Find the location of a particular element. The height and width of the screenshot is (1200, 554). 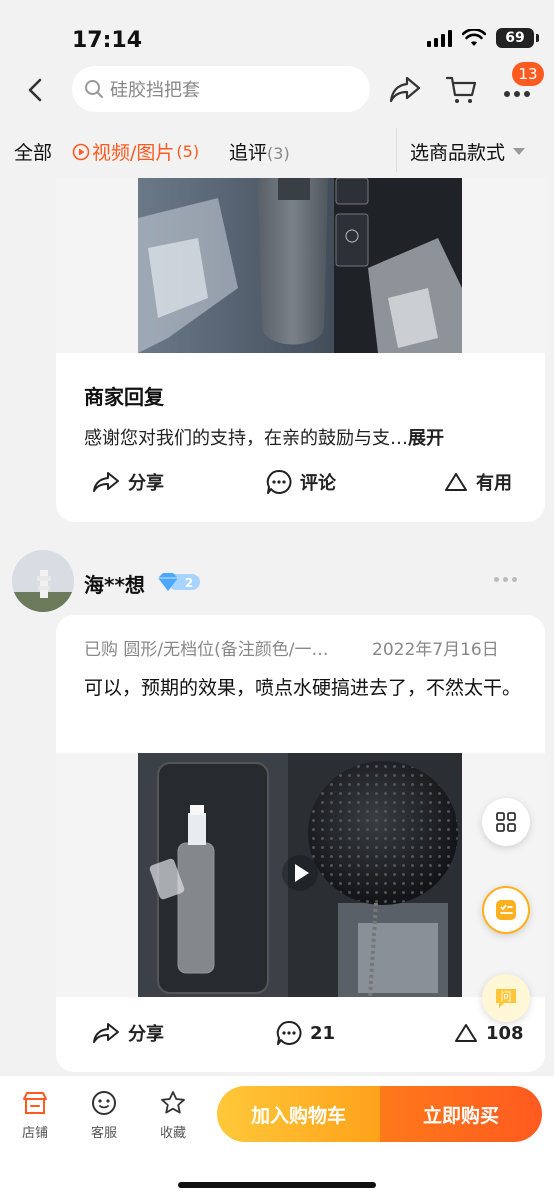

favorite-button: 收藏 is located at coordinates (173, 1115).